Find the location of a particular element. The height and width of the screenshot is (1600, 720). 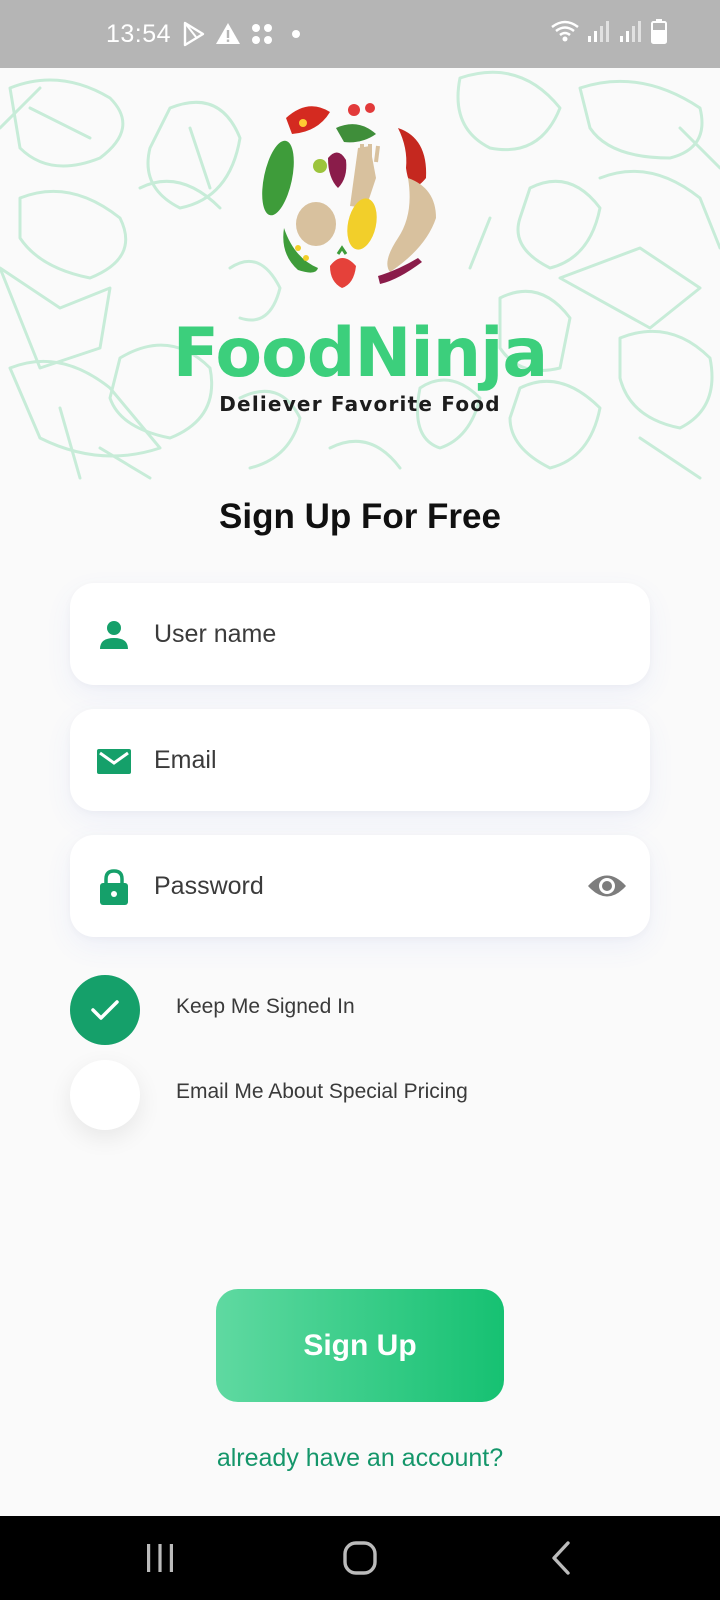

keep-signed-in-checkbox is located at coordinates (105, 1010).